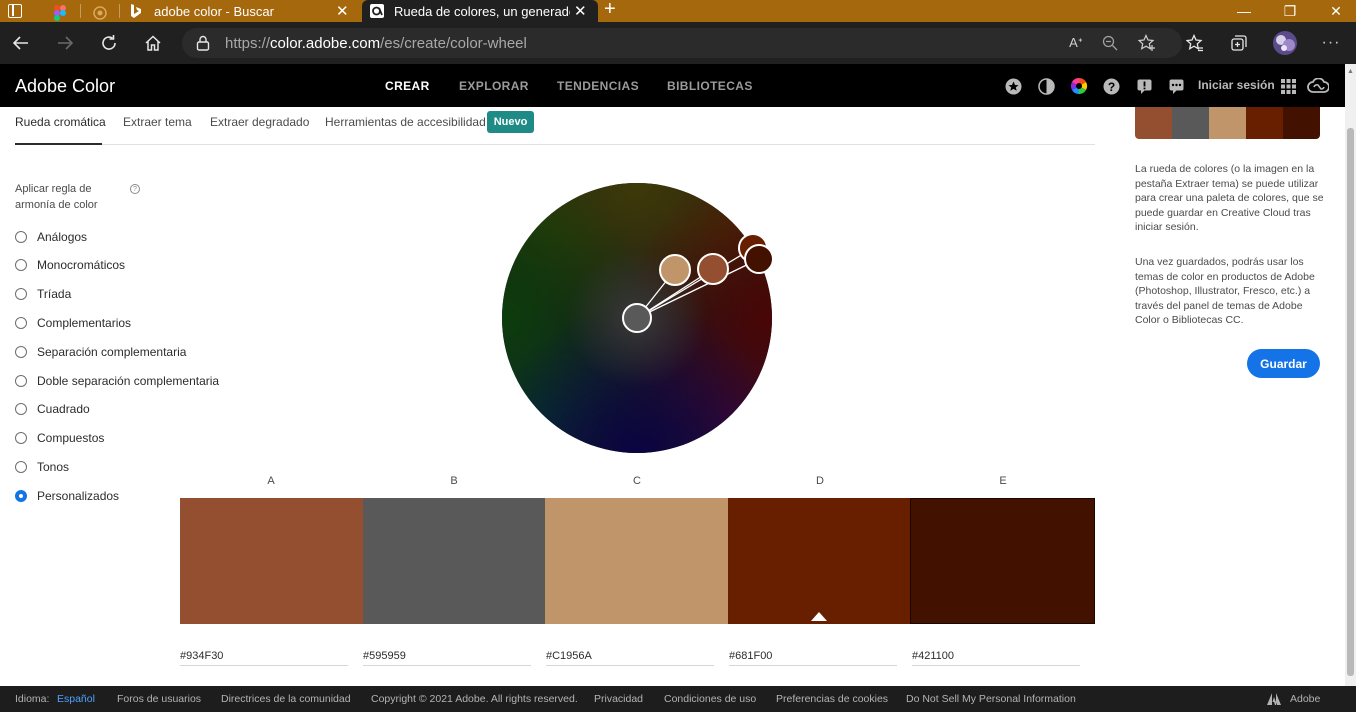 Image resolution: width=1356 pixels, height=712 pixels. Describe the element at coordinates (117, 381) in the screenshot. I see `rule-doble-separacion: Doble separación complementaria` at that location.